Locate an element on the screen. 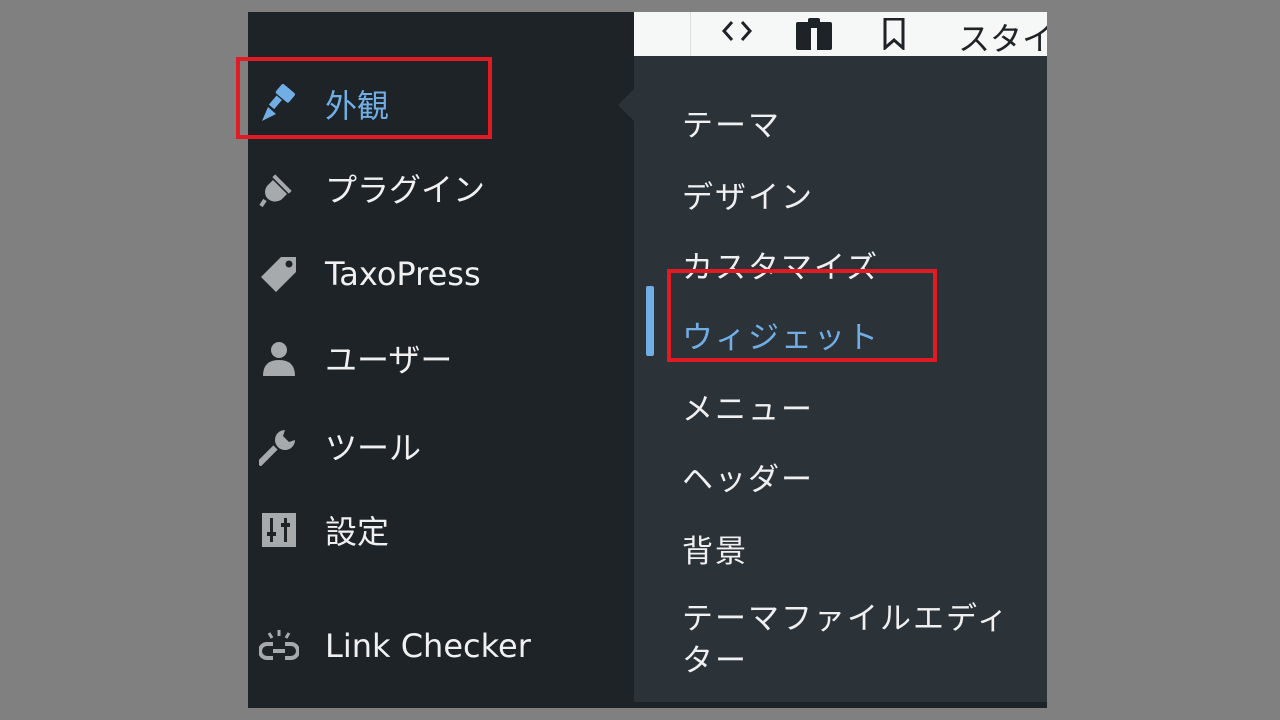 Image resolution: width=1280 pixels, height=720 pixels. menu-item-tools: ツール is located at coordinates (441, 446).